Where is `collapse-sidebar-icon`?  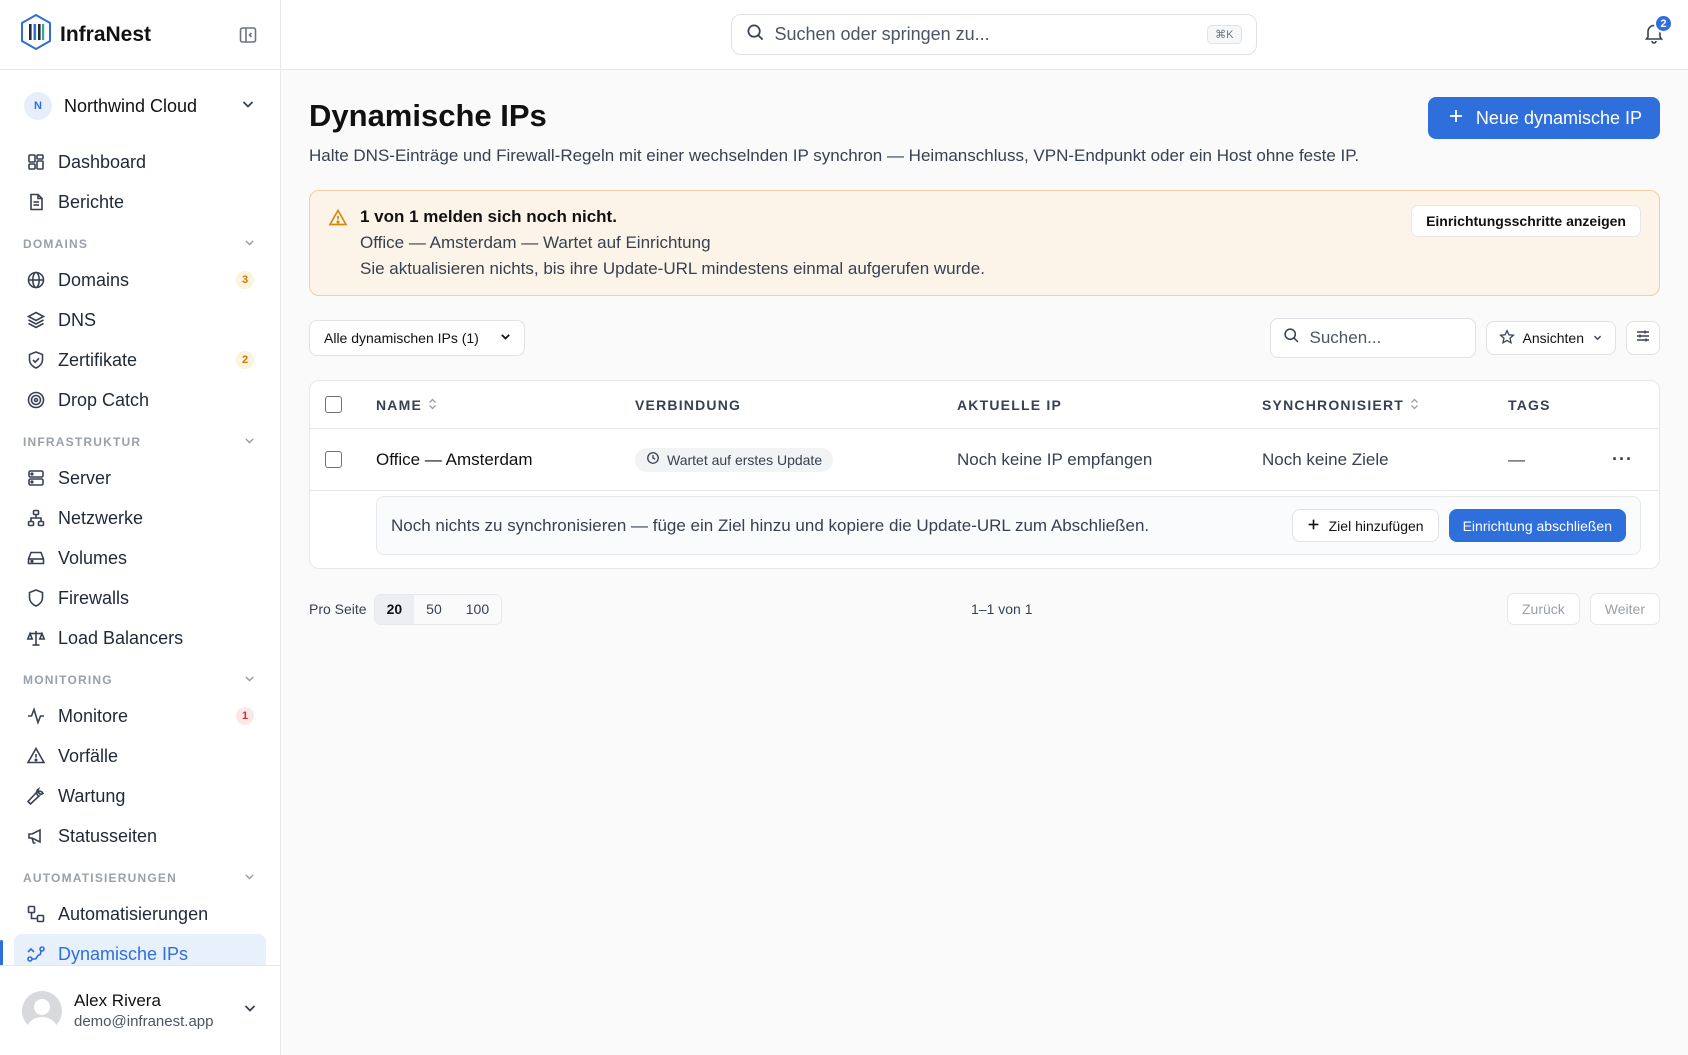
collapse-sidebar-icon is located at coordinates (248, 35).